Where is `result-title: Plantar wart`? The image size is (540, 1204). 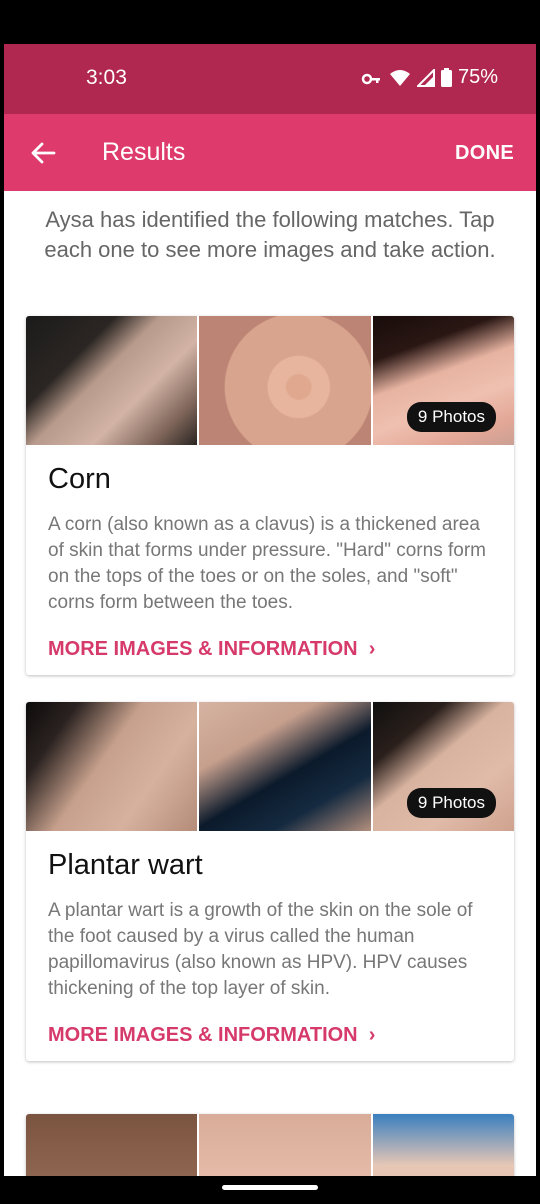
result-title: Plantar wart is located at coordinates (125, 865).